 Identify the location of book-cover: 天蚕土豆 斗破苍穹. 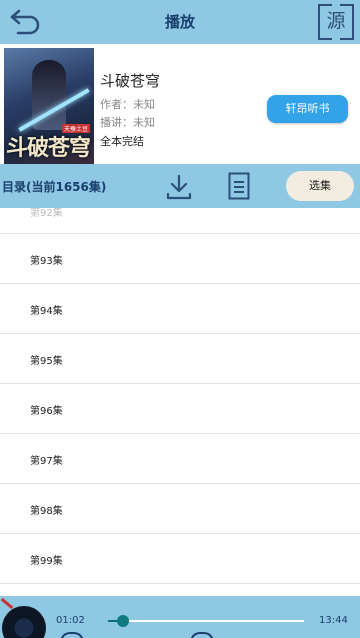
(49, 106).